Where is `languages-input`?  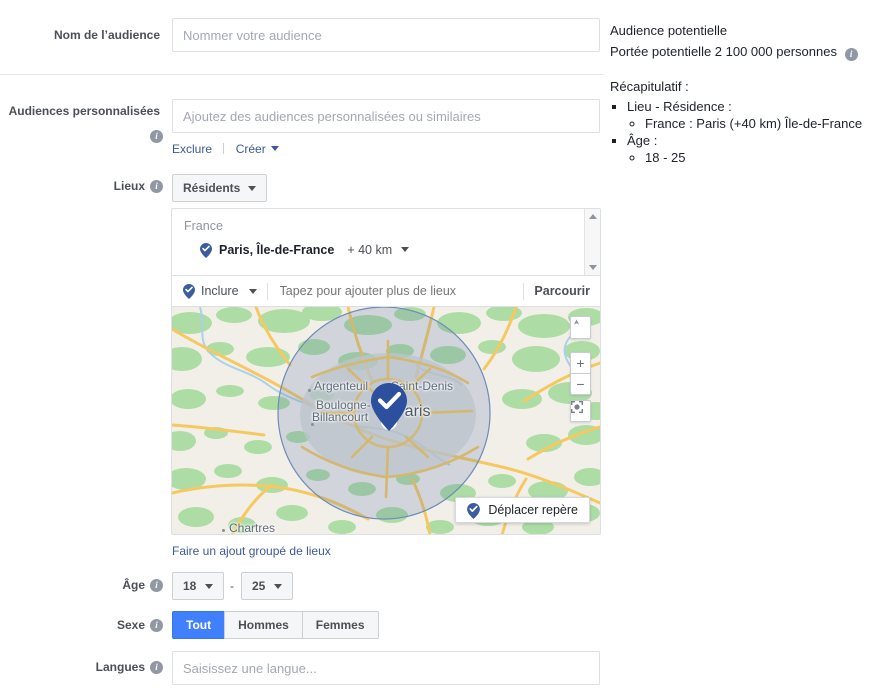
languages-input is located at coordinates (386, 668).